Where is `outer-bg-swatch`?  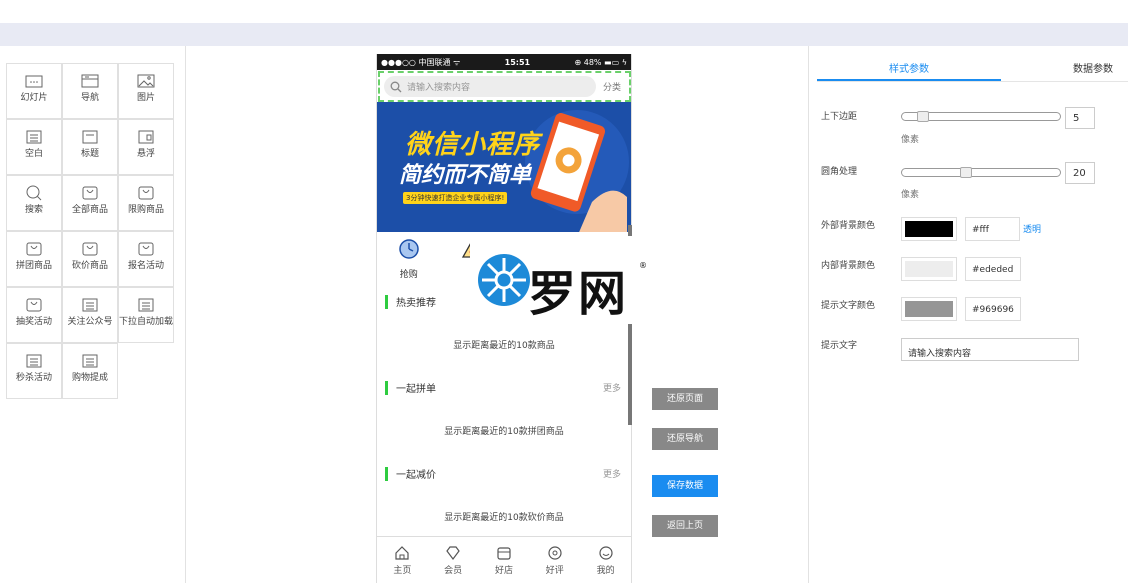 outer-bg-swatch is located at coordinates (929, 229).